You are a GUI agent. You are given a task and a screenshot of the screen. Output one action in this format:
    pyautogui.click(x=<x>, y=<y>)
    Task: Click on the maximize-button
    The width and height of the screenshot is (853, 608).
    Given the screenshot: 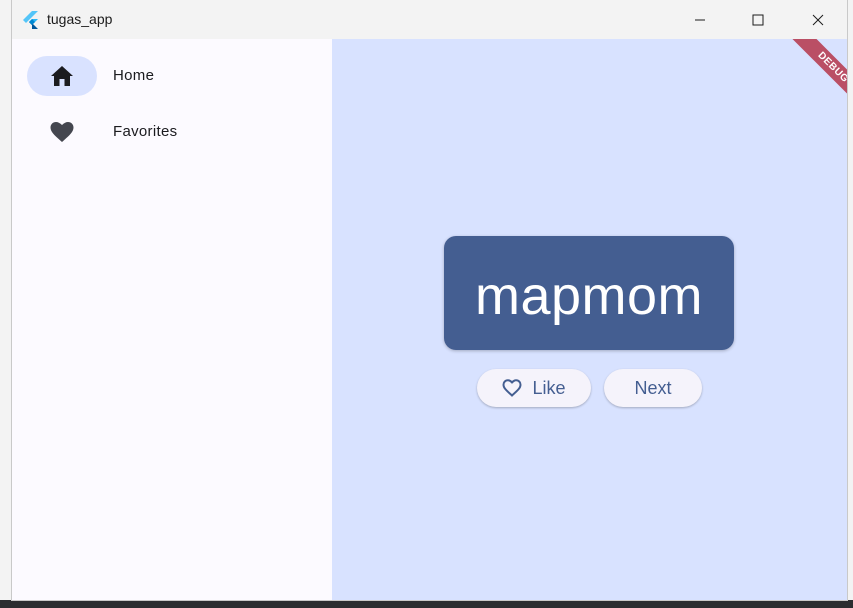 What is the action you would take?
    pyautogui.click(x=758, y=19)
    